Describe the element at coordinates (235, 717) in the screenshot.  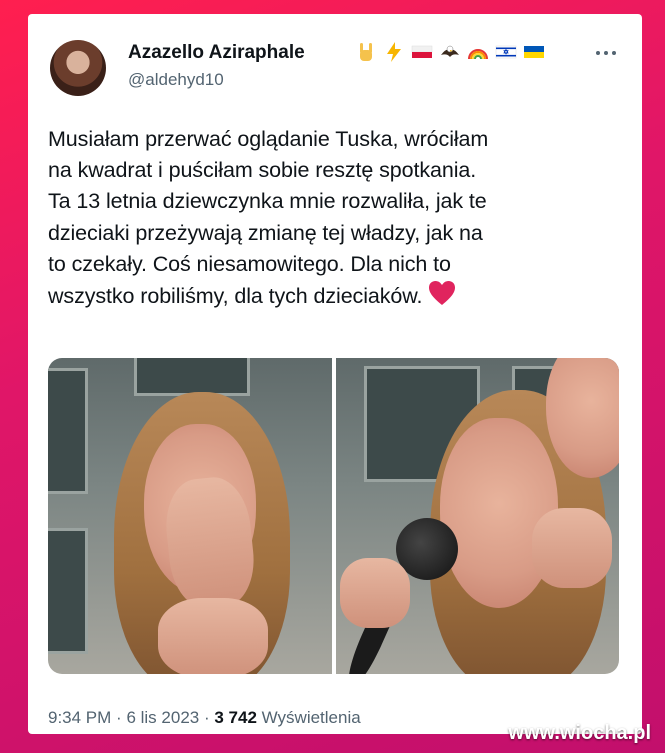
I see `views-count: 3 742` at that location.